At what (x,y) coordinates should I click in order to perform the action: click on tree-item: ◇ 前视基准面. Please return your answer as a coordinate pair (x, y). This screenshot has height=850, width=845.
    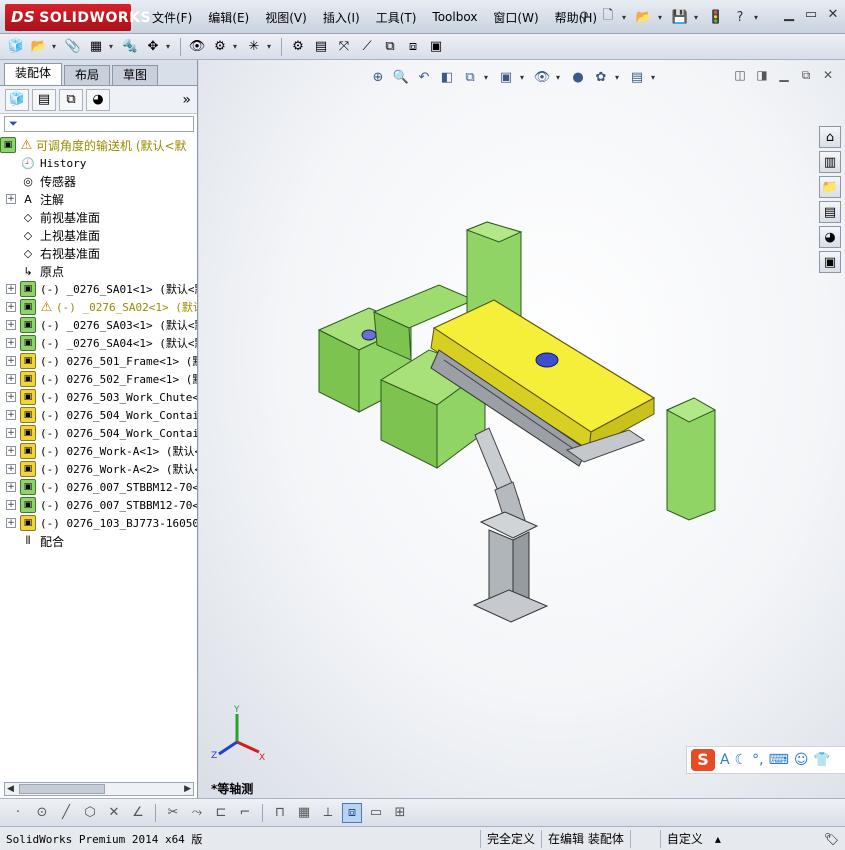
    Looking at the image, I should click on (98, 217).